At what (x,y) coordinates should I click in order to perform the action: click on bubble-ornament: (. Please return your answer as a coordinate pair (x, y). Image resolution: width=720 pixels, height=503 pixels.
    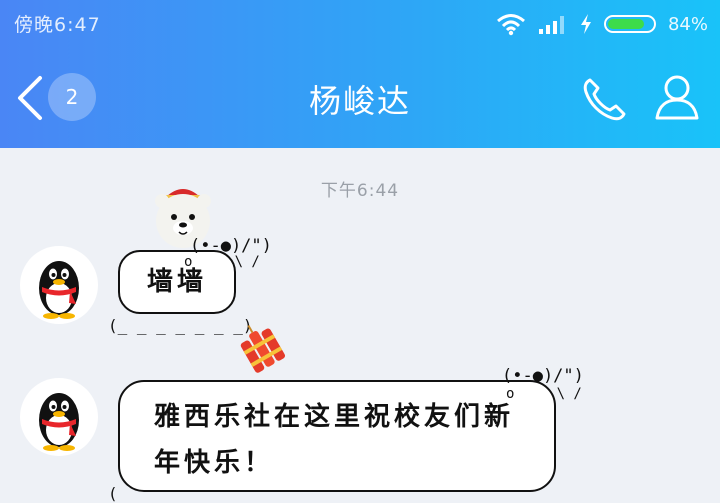
    Looking at the image, I should click on (113, 493).